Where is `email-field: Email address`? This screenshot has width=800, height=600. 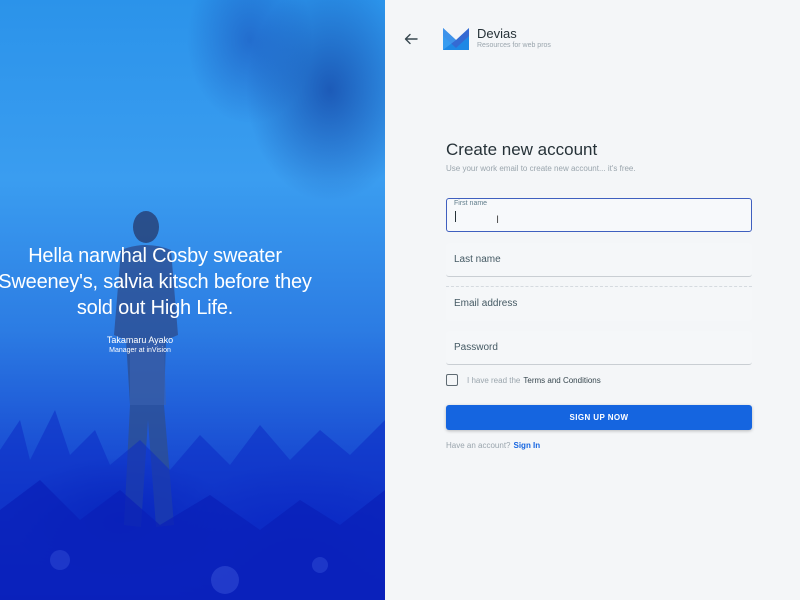 email-field: Email address is located at coordinates (599, 304).